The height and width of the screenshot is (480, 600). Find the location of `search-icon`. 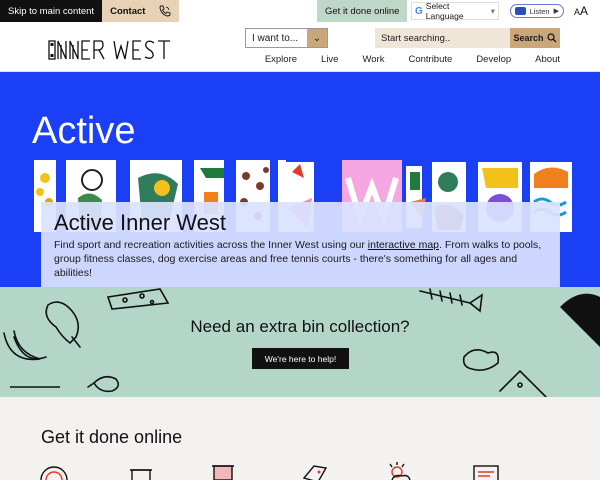

search-icon is located at coordinates (551, 38).